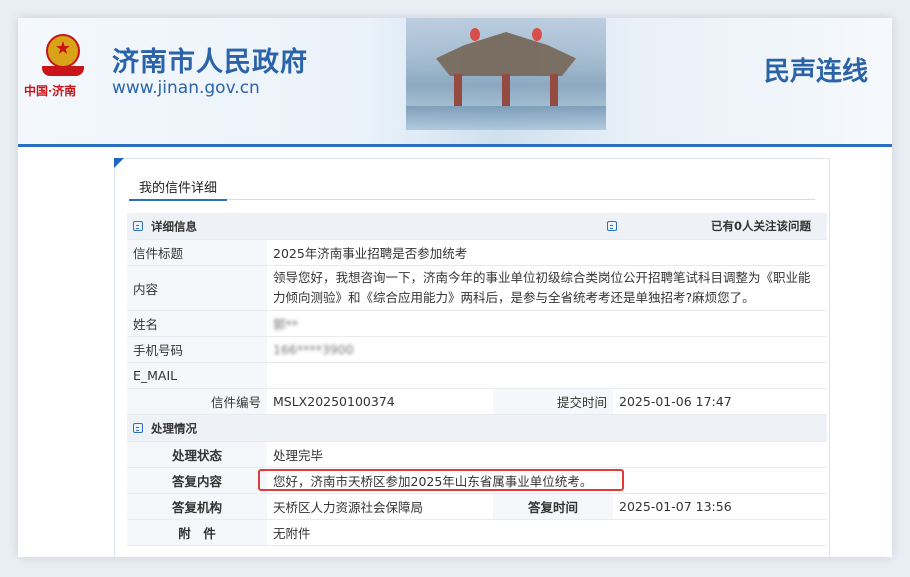 Image resolution: width=910 pixels, height=577 pixels. What do you see at coordinates (50, 91) in the screenshot?
I see `city-logo-text: 中国·济南` at bounding box center [50, 91].